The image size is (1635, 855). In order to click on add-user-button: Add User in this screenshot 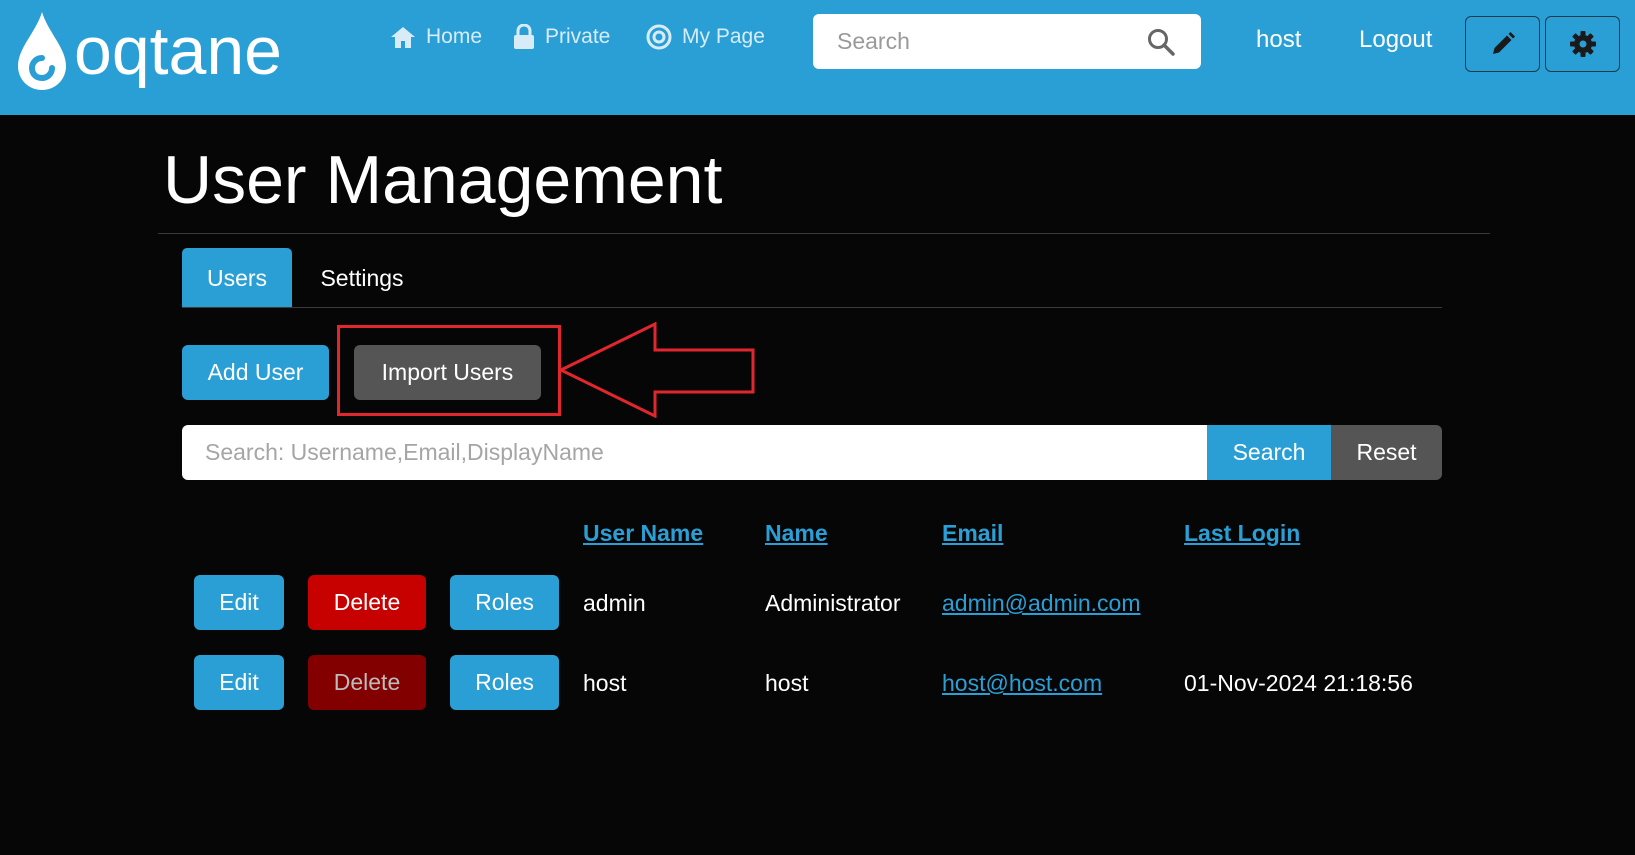, I will do `click(255, 372)`.